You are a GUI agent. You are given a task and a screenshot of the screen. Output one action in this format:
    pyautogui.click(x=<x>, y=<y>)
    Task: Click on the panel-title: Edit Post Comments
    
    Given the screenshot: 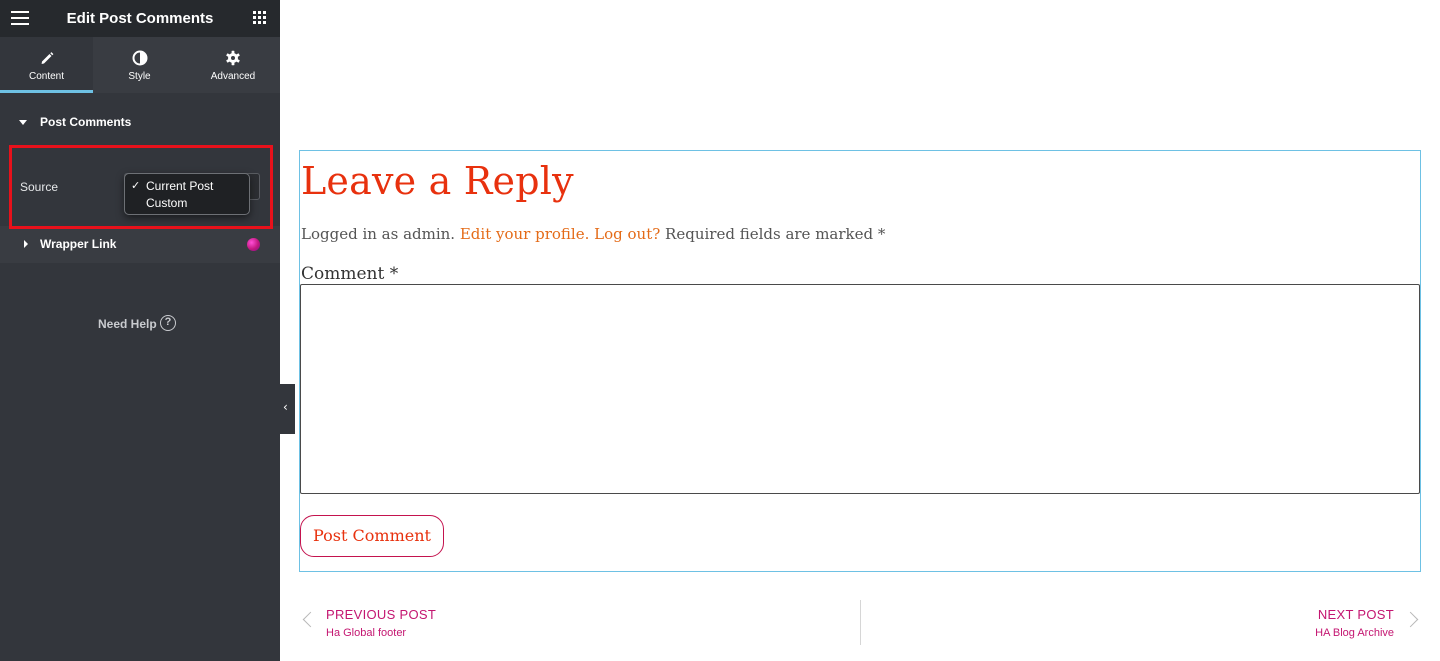 What is the action you would take?
    pyautogui.click(x=140, y=18)
    